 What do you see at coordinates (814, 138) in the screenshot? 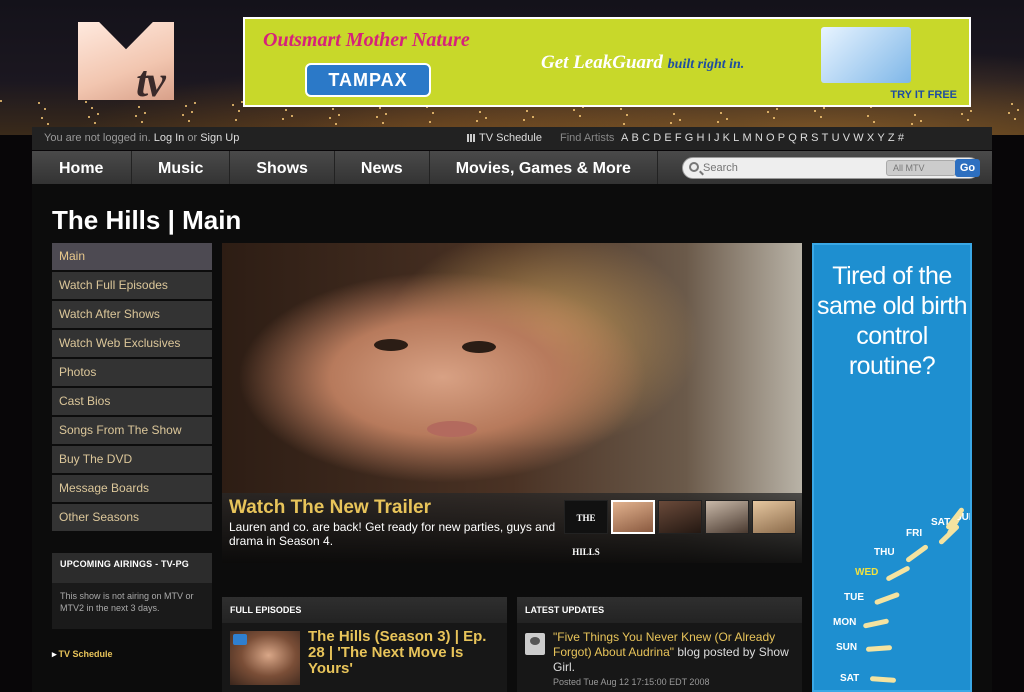
I see `artist-letter-link: S` at bounding box center [814, 138].